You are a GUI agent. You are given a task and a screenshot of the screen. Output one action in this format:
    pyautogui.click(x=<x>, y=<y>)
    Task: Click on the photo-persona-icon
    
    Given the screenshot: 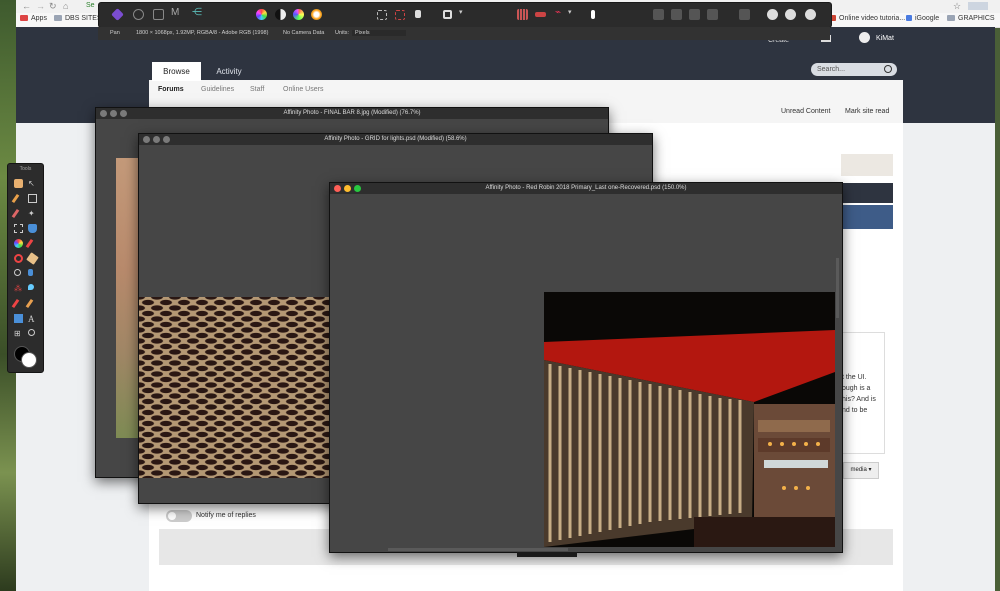 What is the action you would take?
    pyautogui.click(x=117, y=14)
    